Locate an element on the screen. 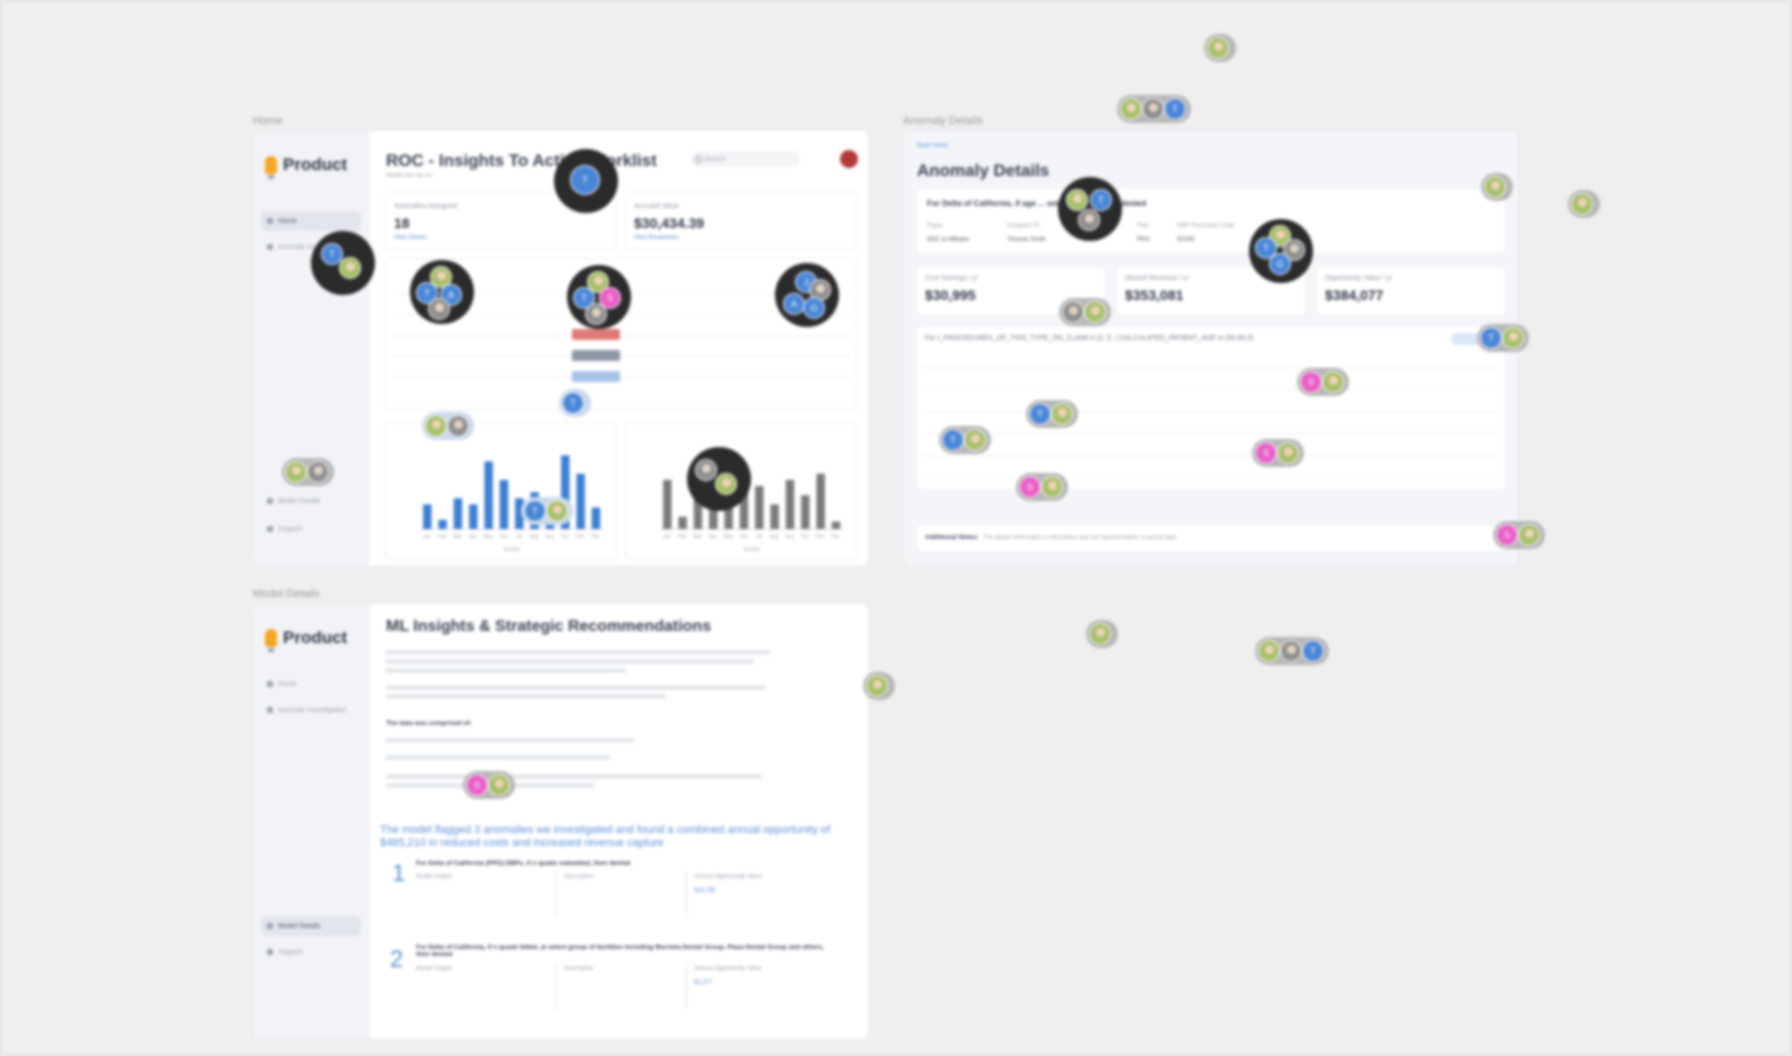  brand-logo: Product is located at coordinates (306, 167).